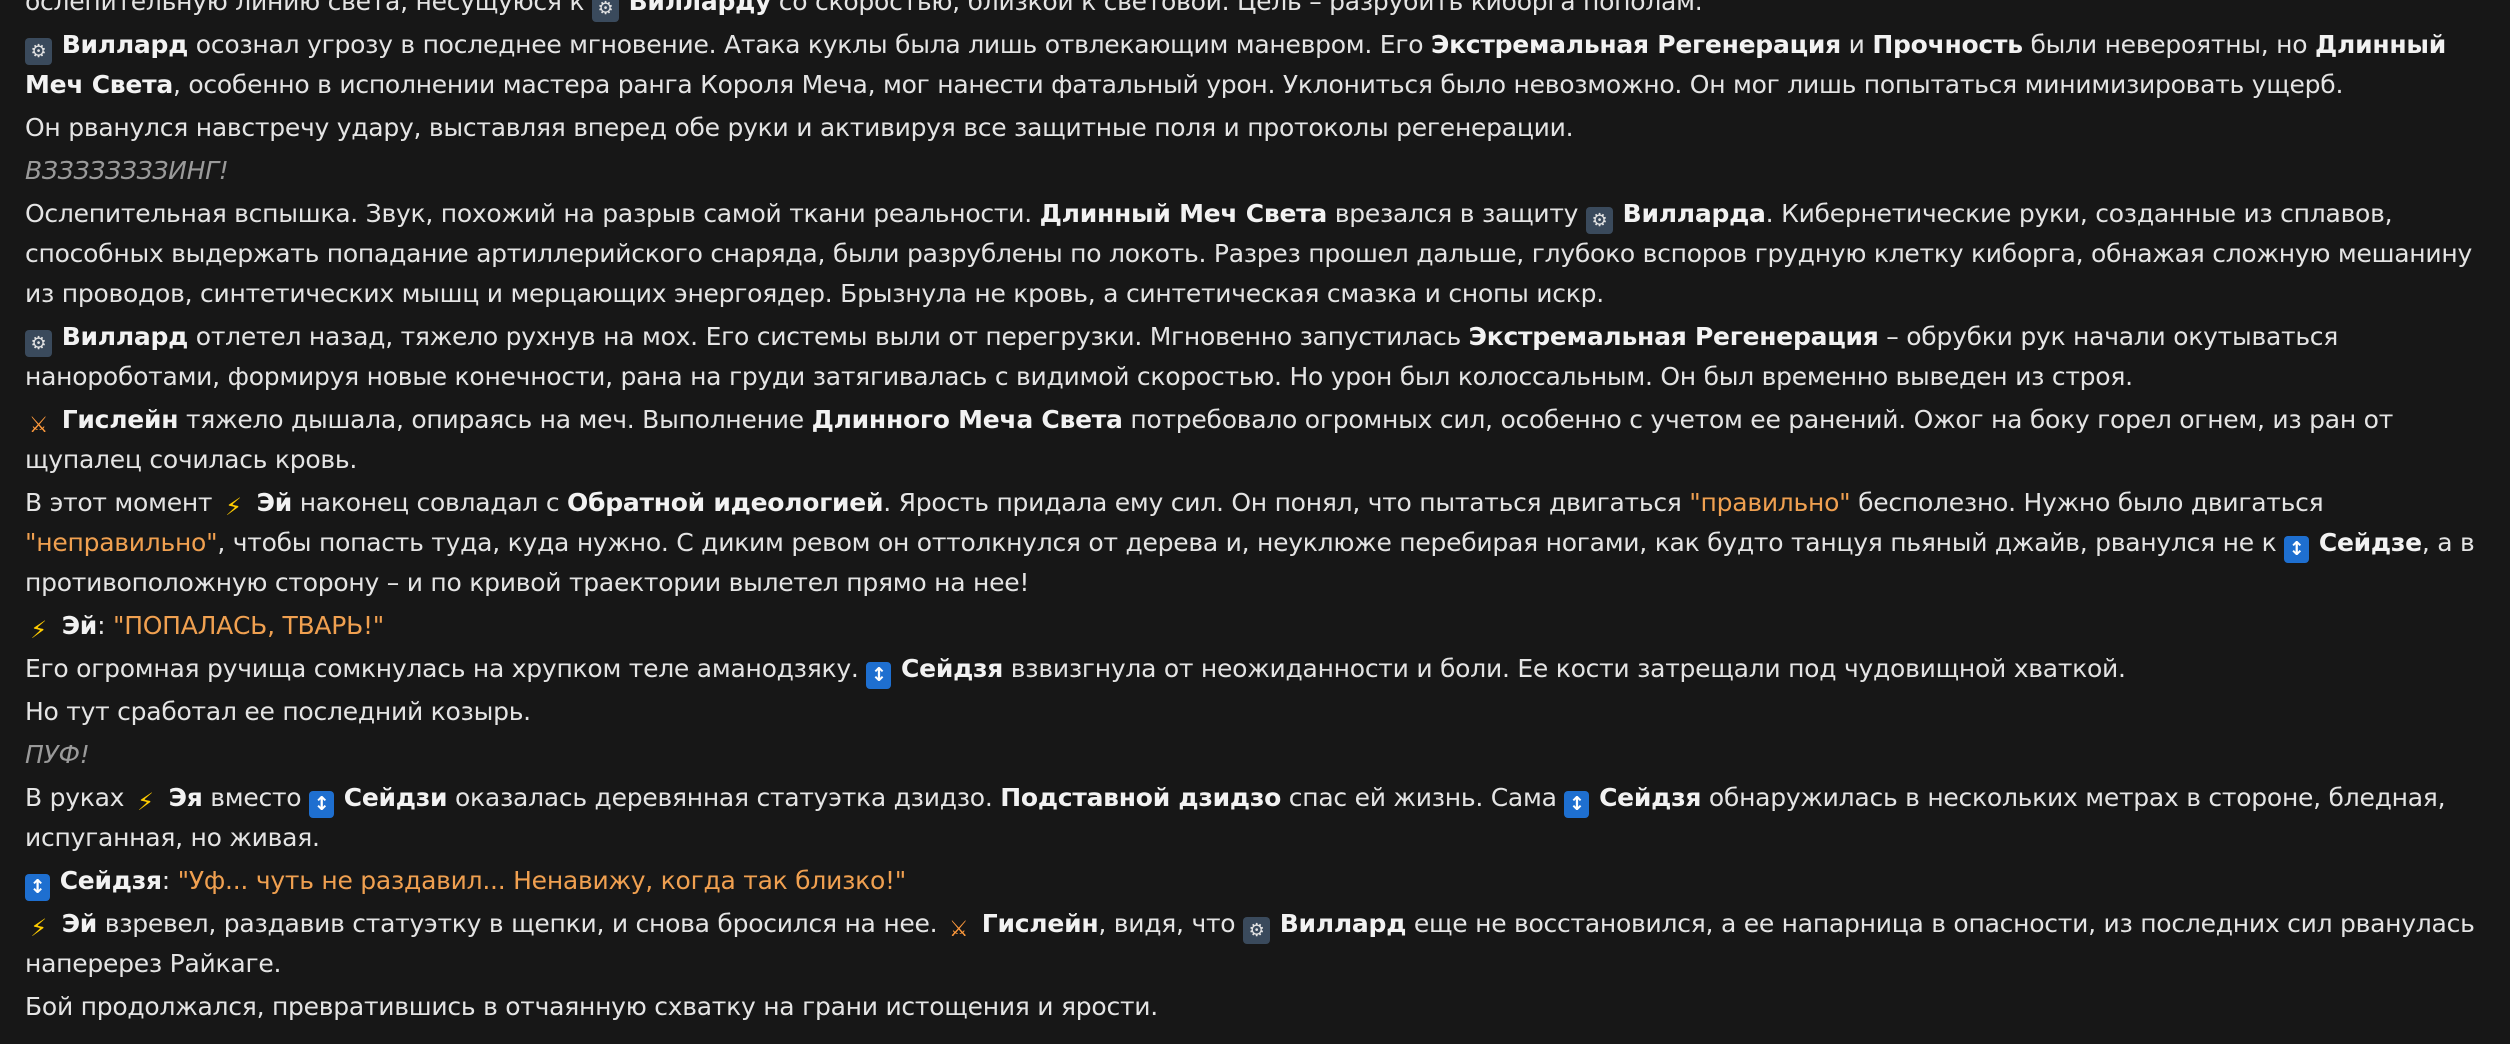 This screenshot has width=2510, height=1044. Describe the element at coordinates (430, 502) in the screenshot. I see `text-span: наконец совладал с` at that location.